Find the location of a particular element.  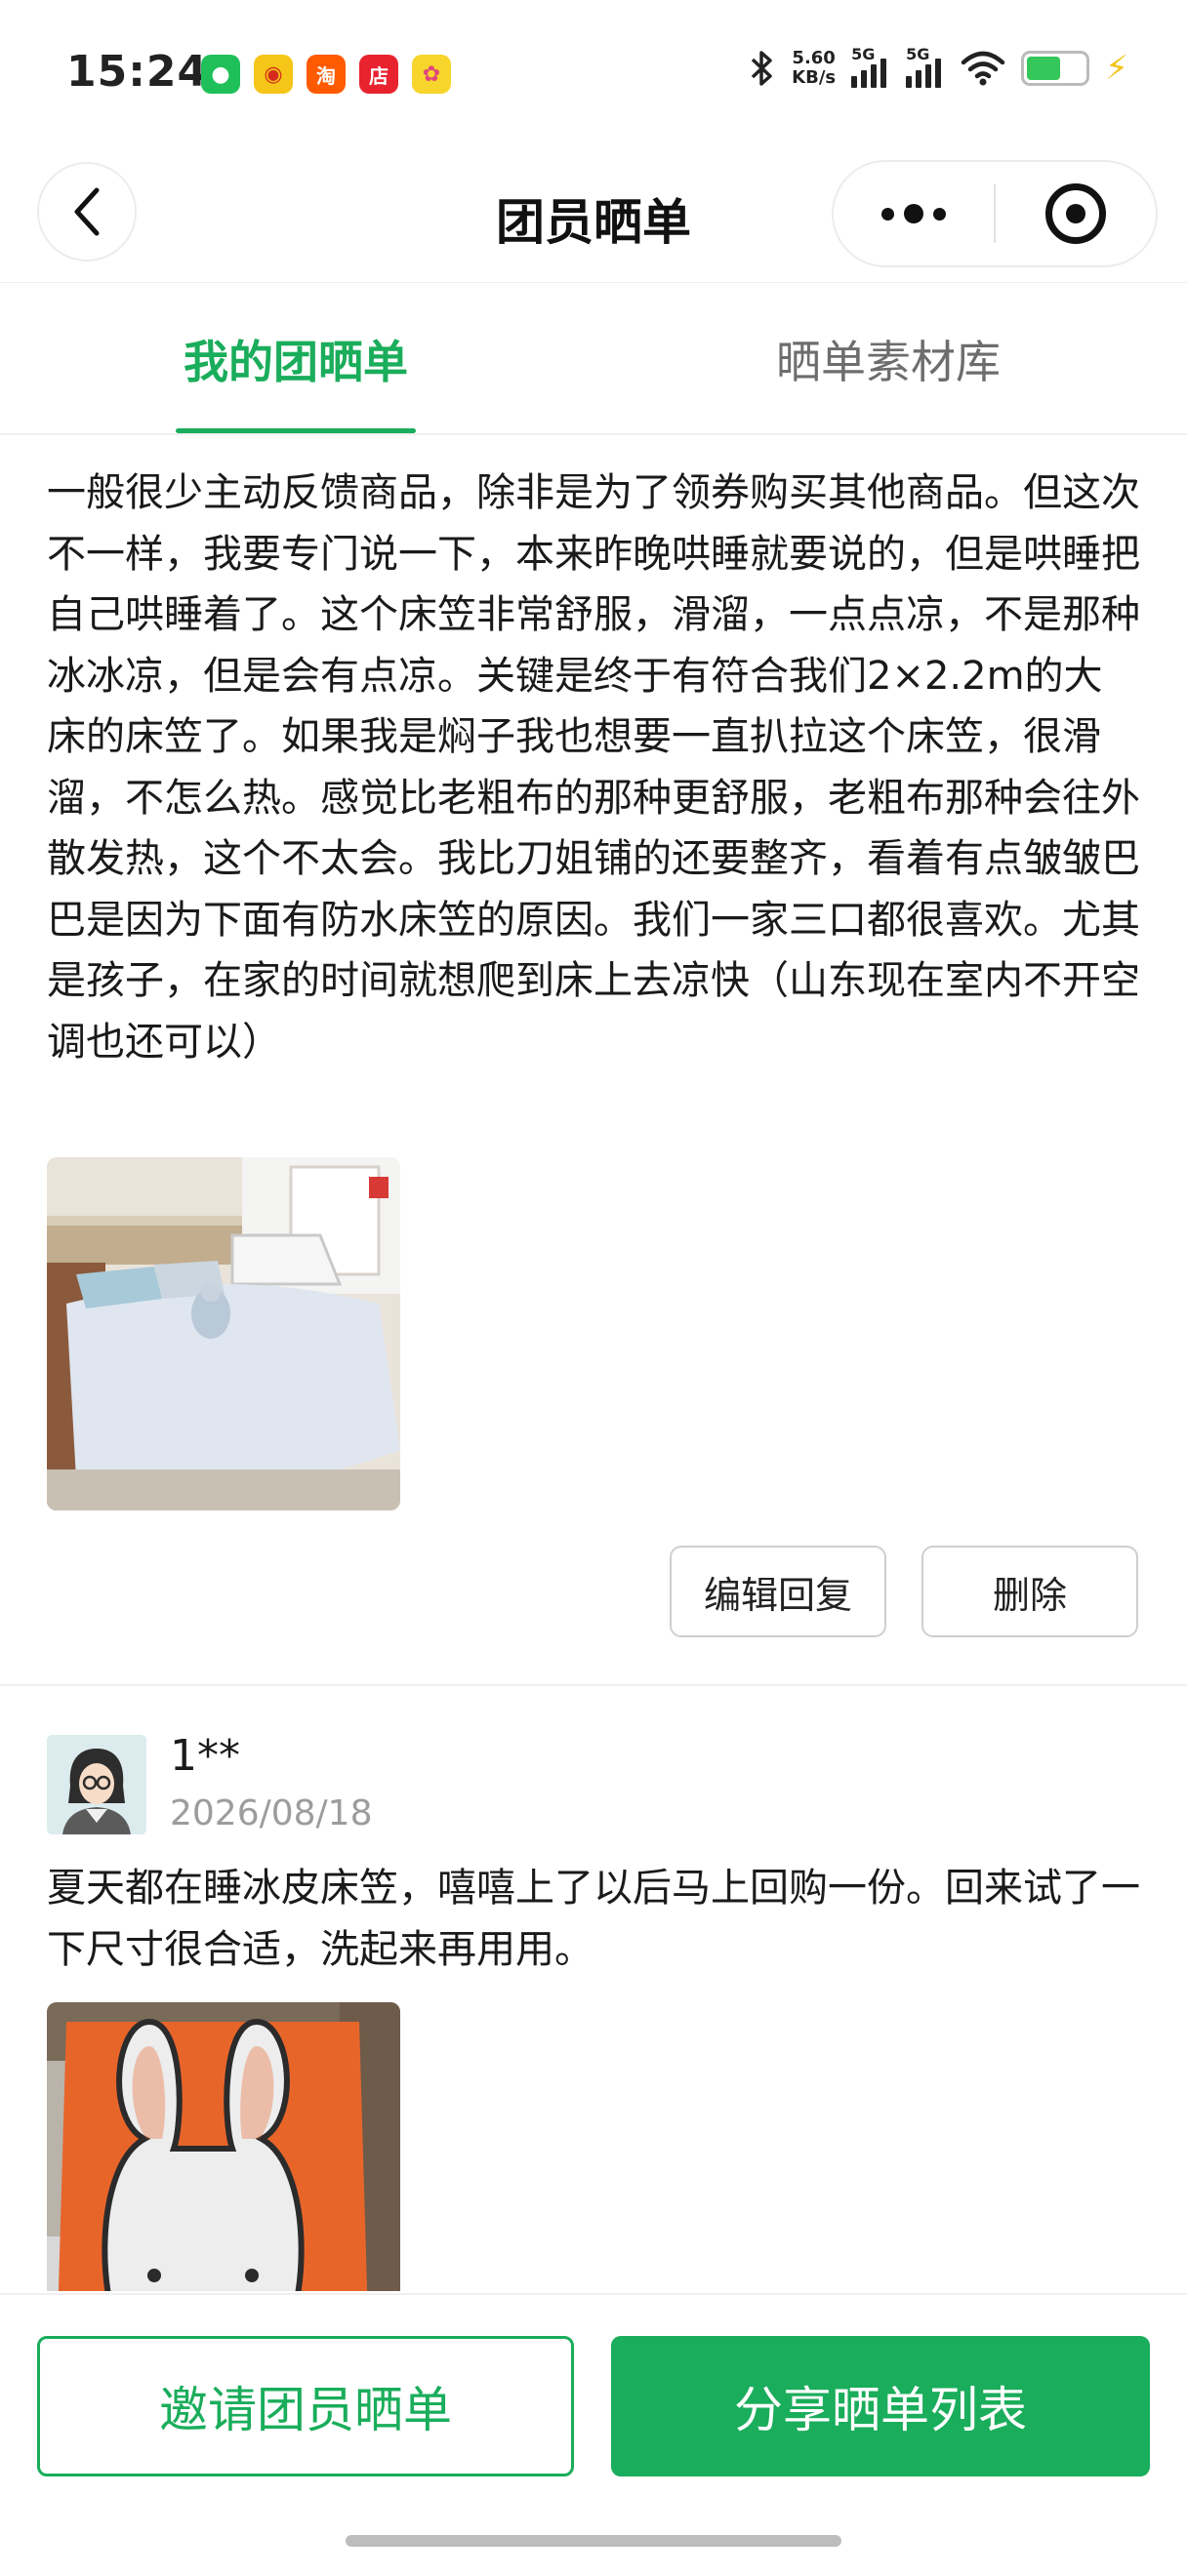

tab-my-group-reviews: 我的团晒单 is located at coordinates (296, 359).